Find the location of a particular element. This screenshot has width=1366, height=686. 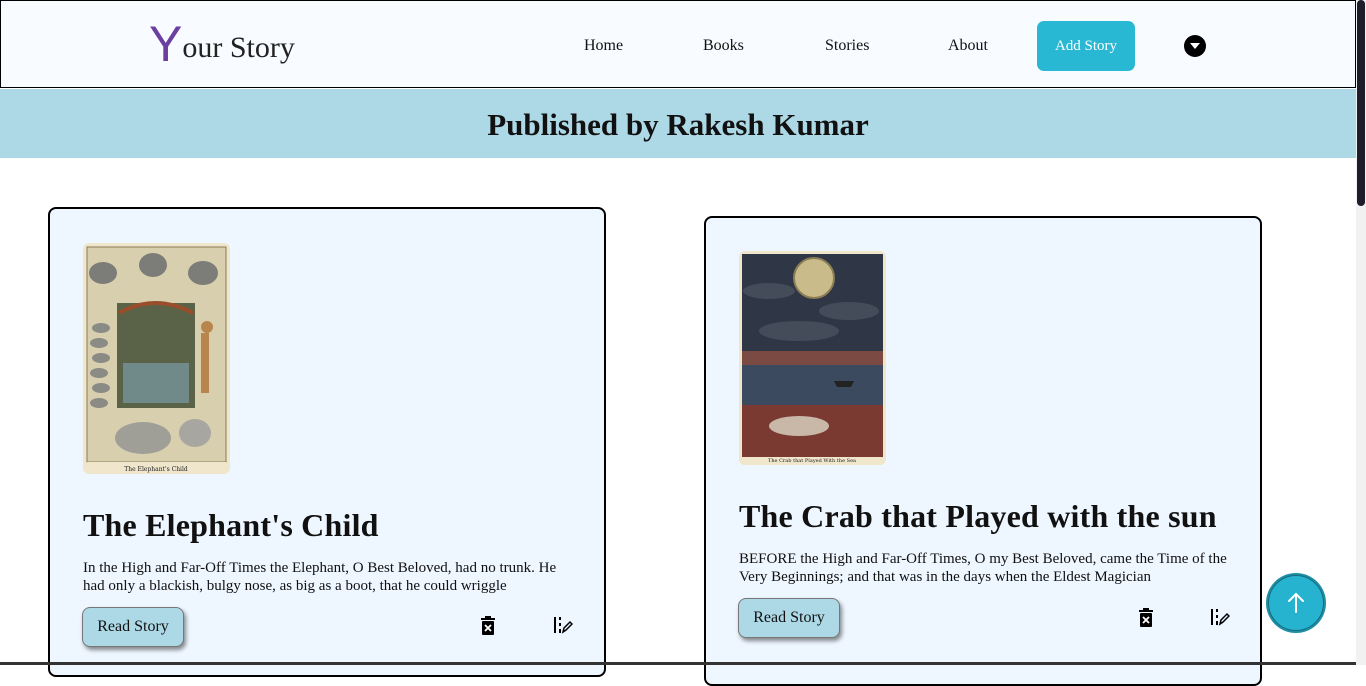

arrow-up-icon is located at coordinates (1296, 602).